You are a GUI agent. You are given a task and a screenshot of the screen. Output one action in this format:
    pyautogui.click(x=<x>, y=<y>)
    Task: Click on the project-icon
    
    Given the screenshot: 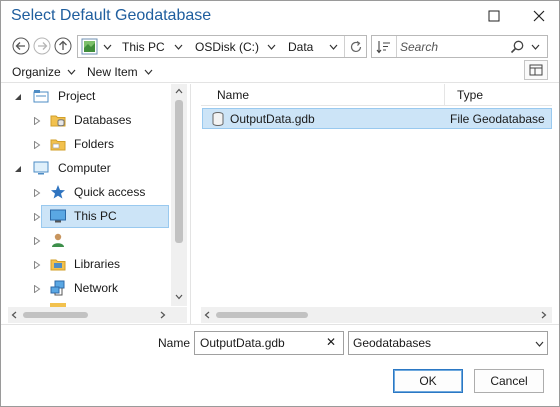 What is the action you would take?
    pyautogui.click(x=41, y=96)
    